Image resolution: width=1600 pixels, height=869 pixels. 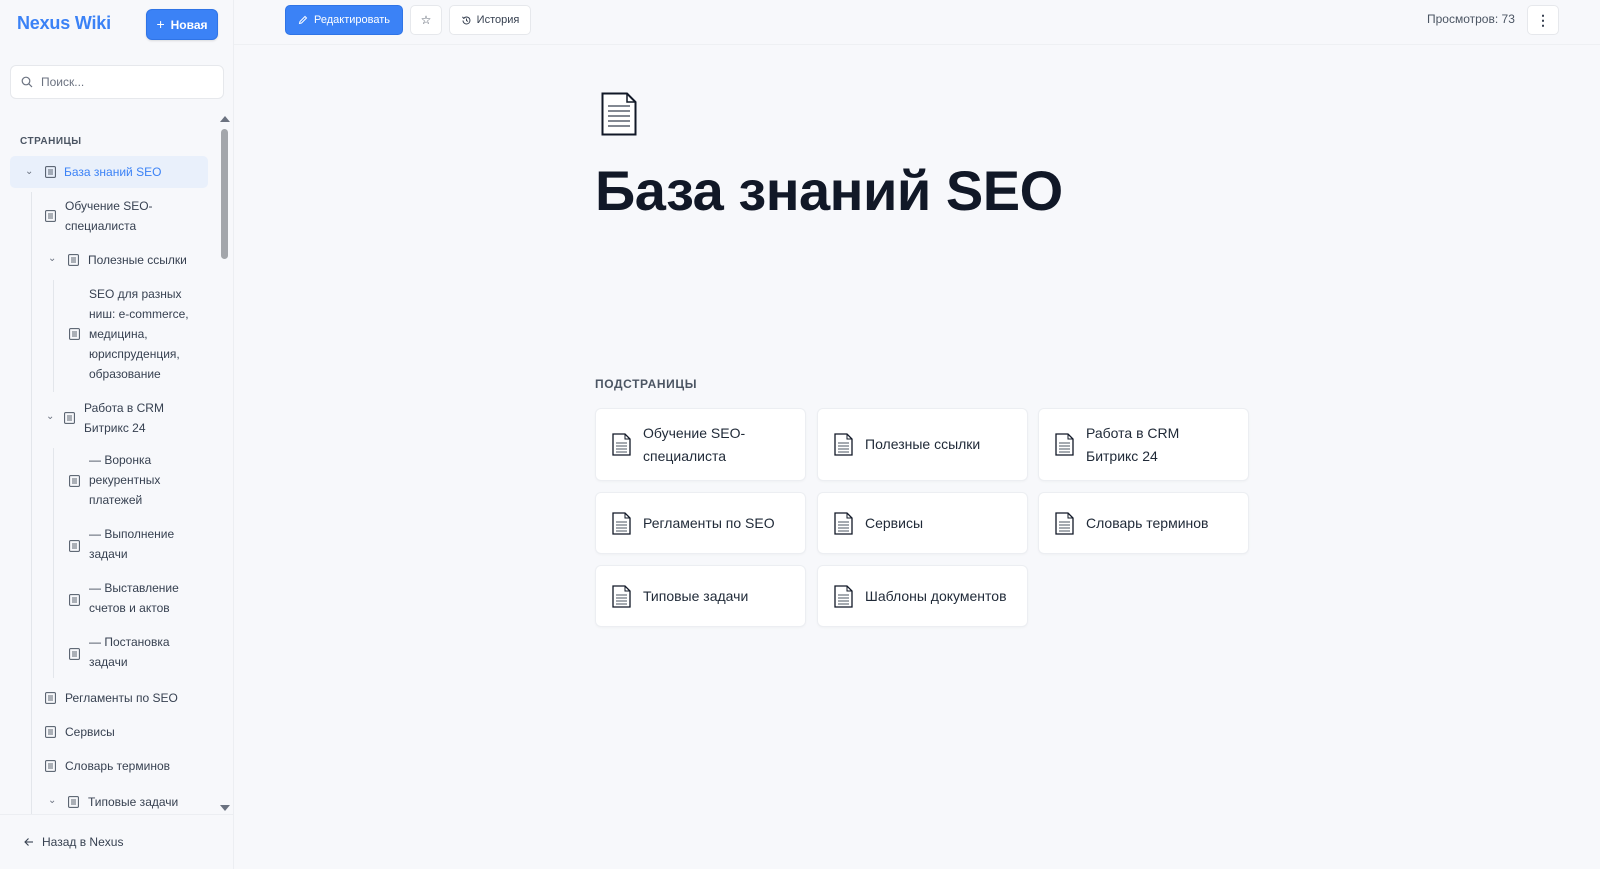 I want to click on tree-item-task-setting: — Постановка задачи, so click(x=133, y=654).